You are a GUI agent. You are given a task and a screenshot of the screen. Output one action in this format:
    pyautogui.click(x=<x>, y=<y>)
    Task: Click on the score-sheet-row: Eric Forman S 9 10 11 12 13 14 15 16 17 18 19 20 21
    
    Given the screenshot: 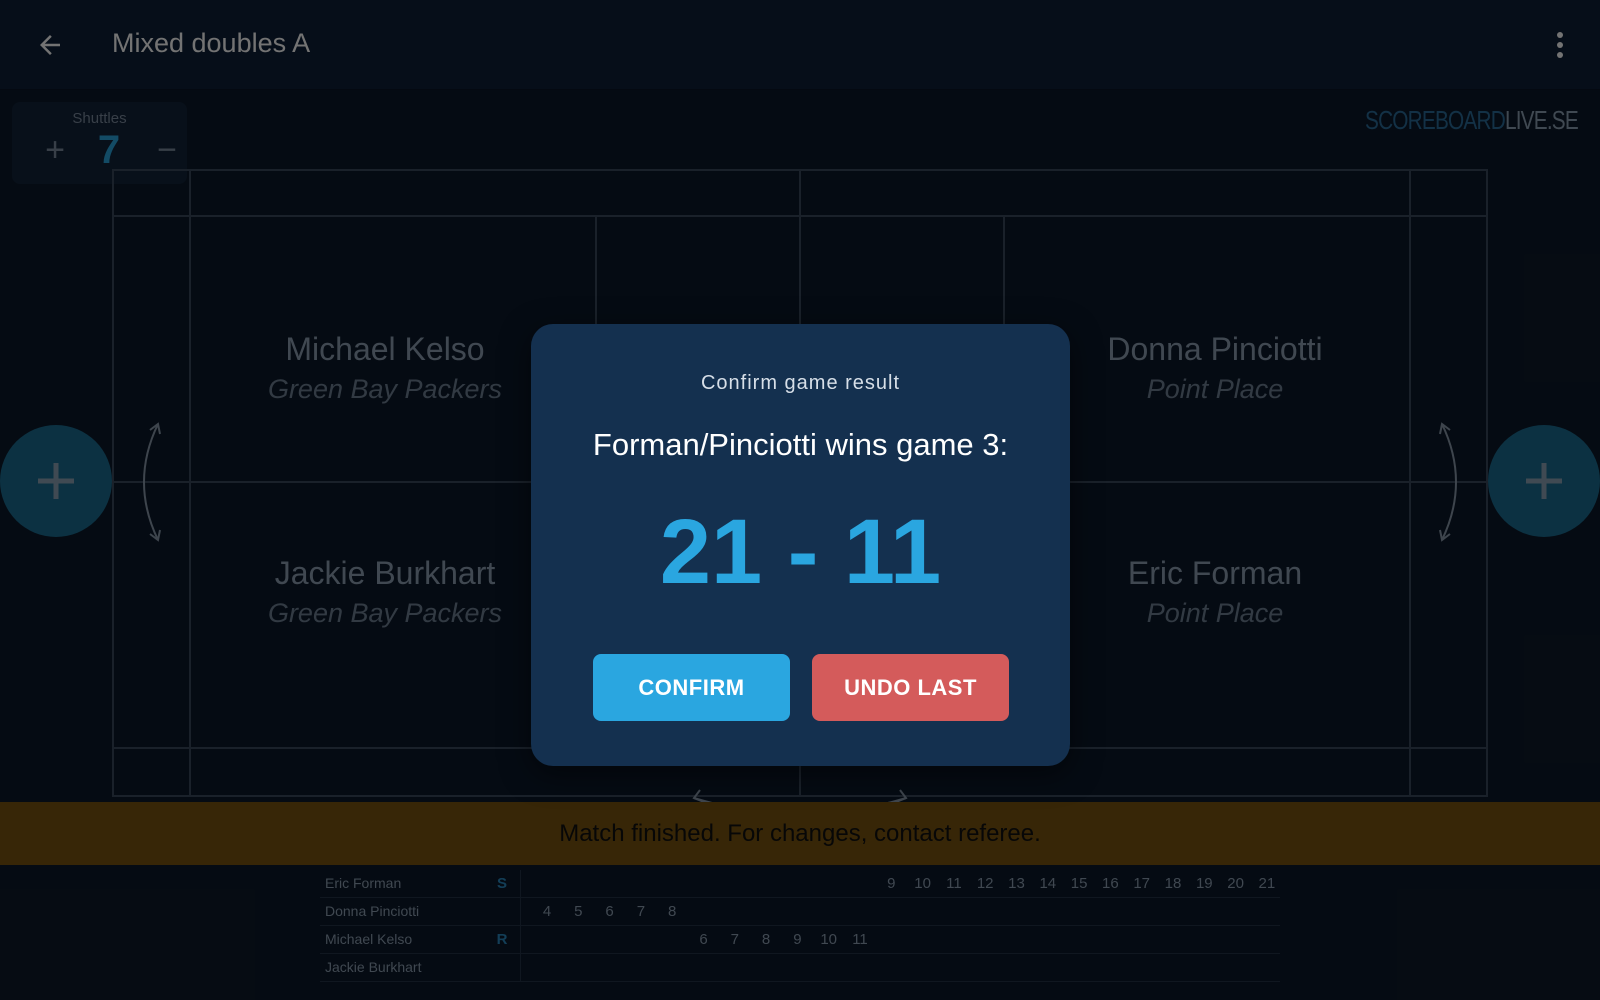 What is the action you would take?
    pyautogui.click(x=800, y=884)
    